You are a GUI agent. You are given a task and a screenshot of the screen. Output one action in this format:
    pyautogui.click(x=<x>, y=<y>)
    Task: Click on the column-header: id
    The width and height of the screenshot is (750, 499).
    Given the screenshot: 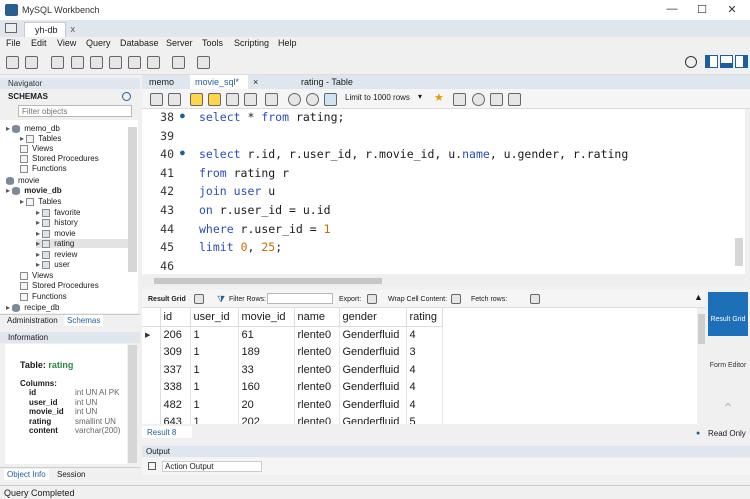 What is the action you would take?
    pyautogui.click(x=175, y=317)
    